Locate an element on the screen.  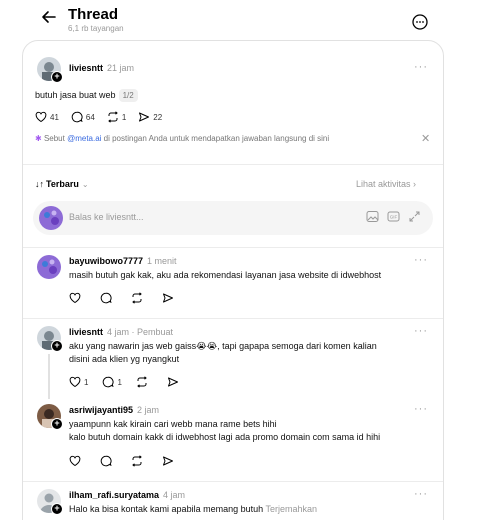
reply-text: disini ada klien yg nyangkut is located at coordinates (124, 359).